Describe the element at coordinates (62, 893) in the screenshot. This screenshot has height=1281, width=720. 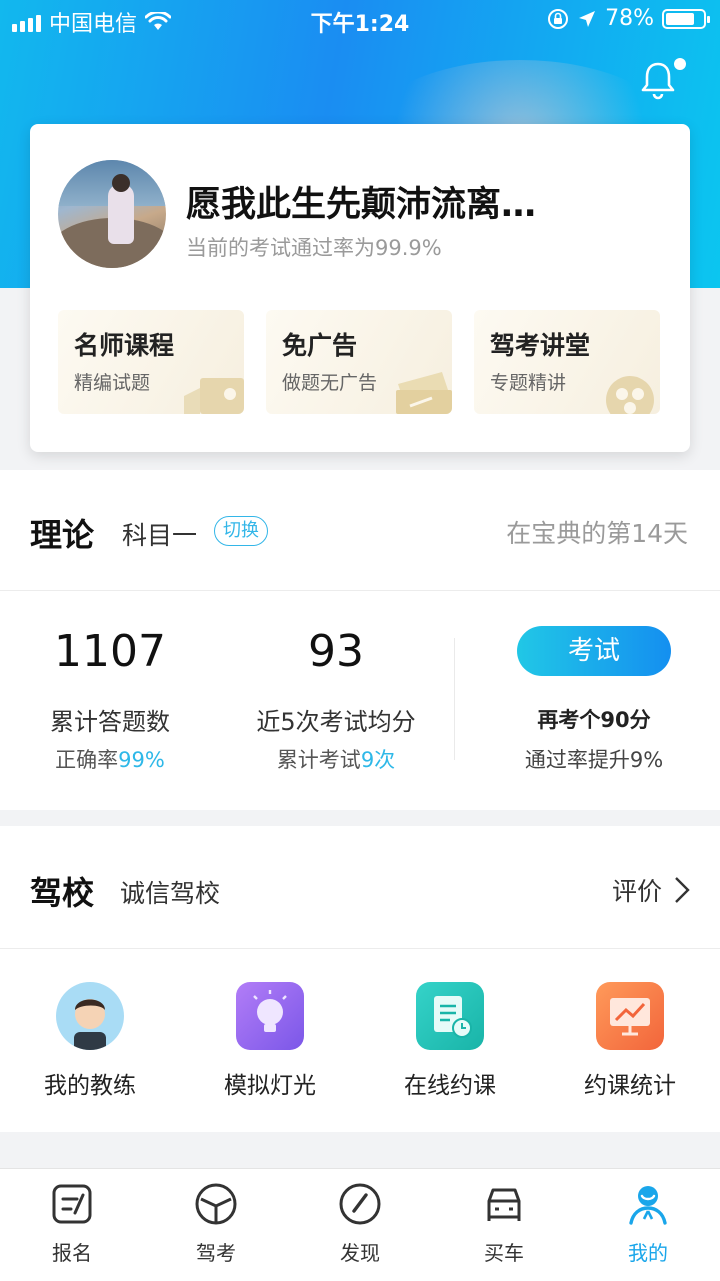
I see `school-title: 驾校` at that location.